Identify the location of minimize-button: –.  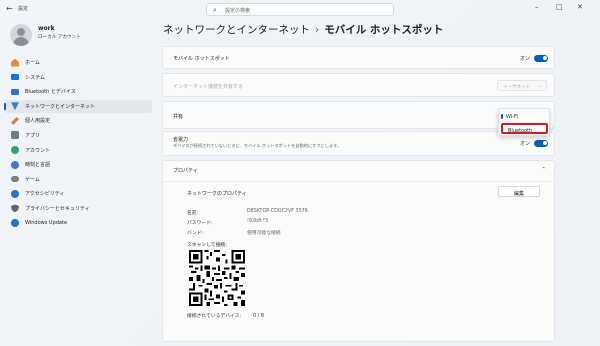
(537, 7).